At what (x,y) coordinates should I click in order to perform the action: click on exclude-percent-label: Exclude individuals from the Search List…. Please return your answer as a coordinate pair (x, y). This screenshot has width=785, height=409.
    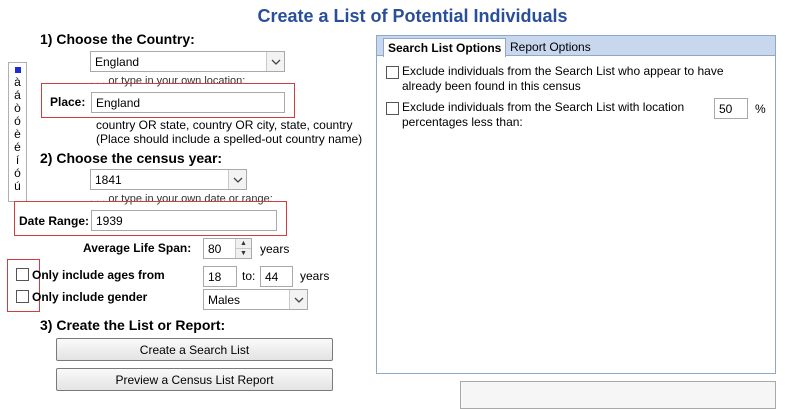
    Looking at the image, I should click on (543, 114).